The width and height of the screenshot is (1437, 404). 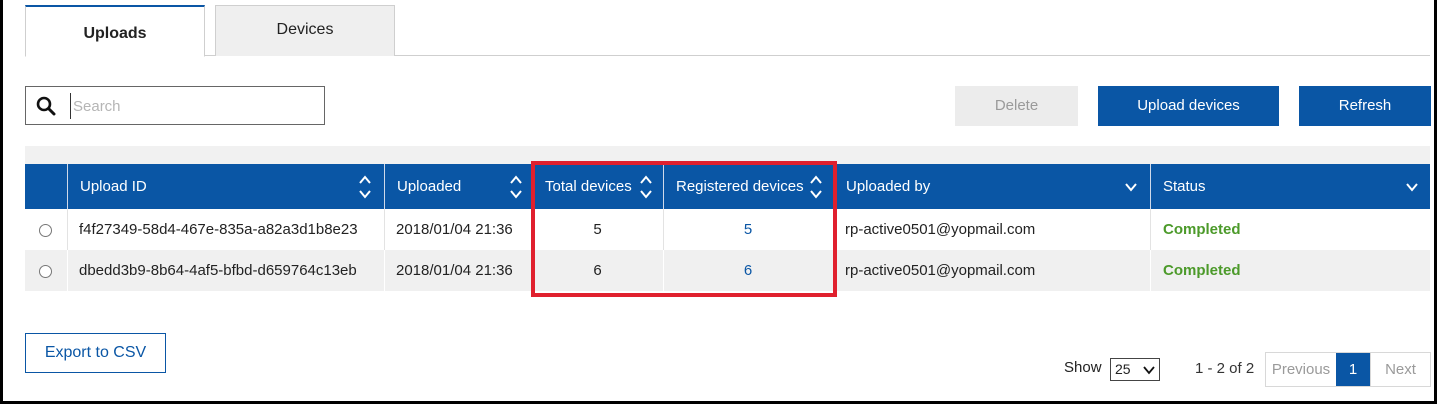 I want to click on column-label: Uploaded, so click(x=429, y=186).